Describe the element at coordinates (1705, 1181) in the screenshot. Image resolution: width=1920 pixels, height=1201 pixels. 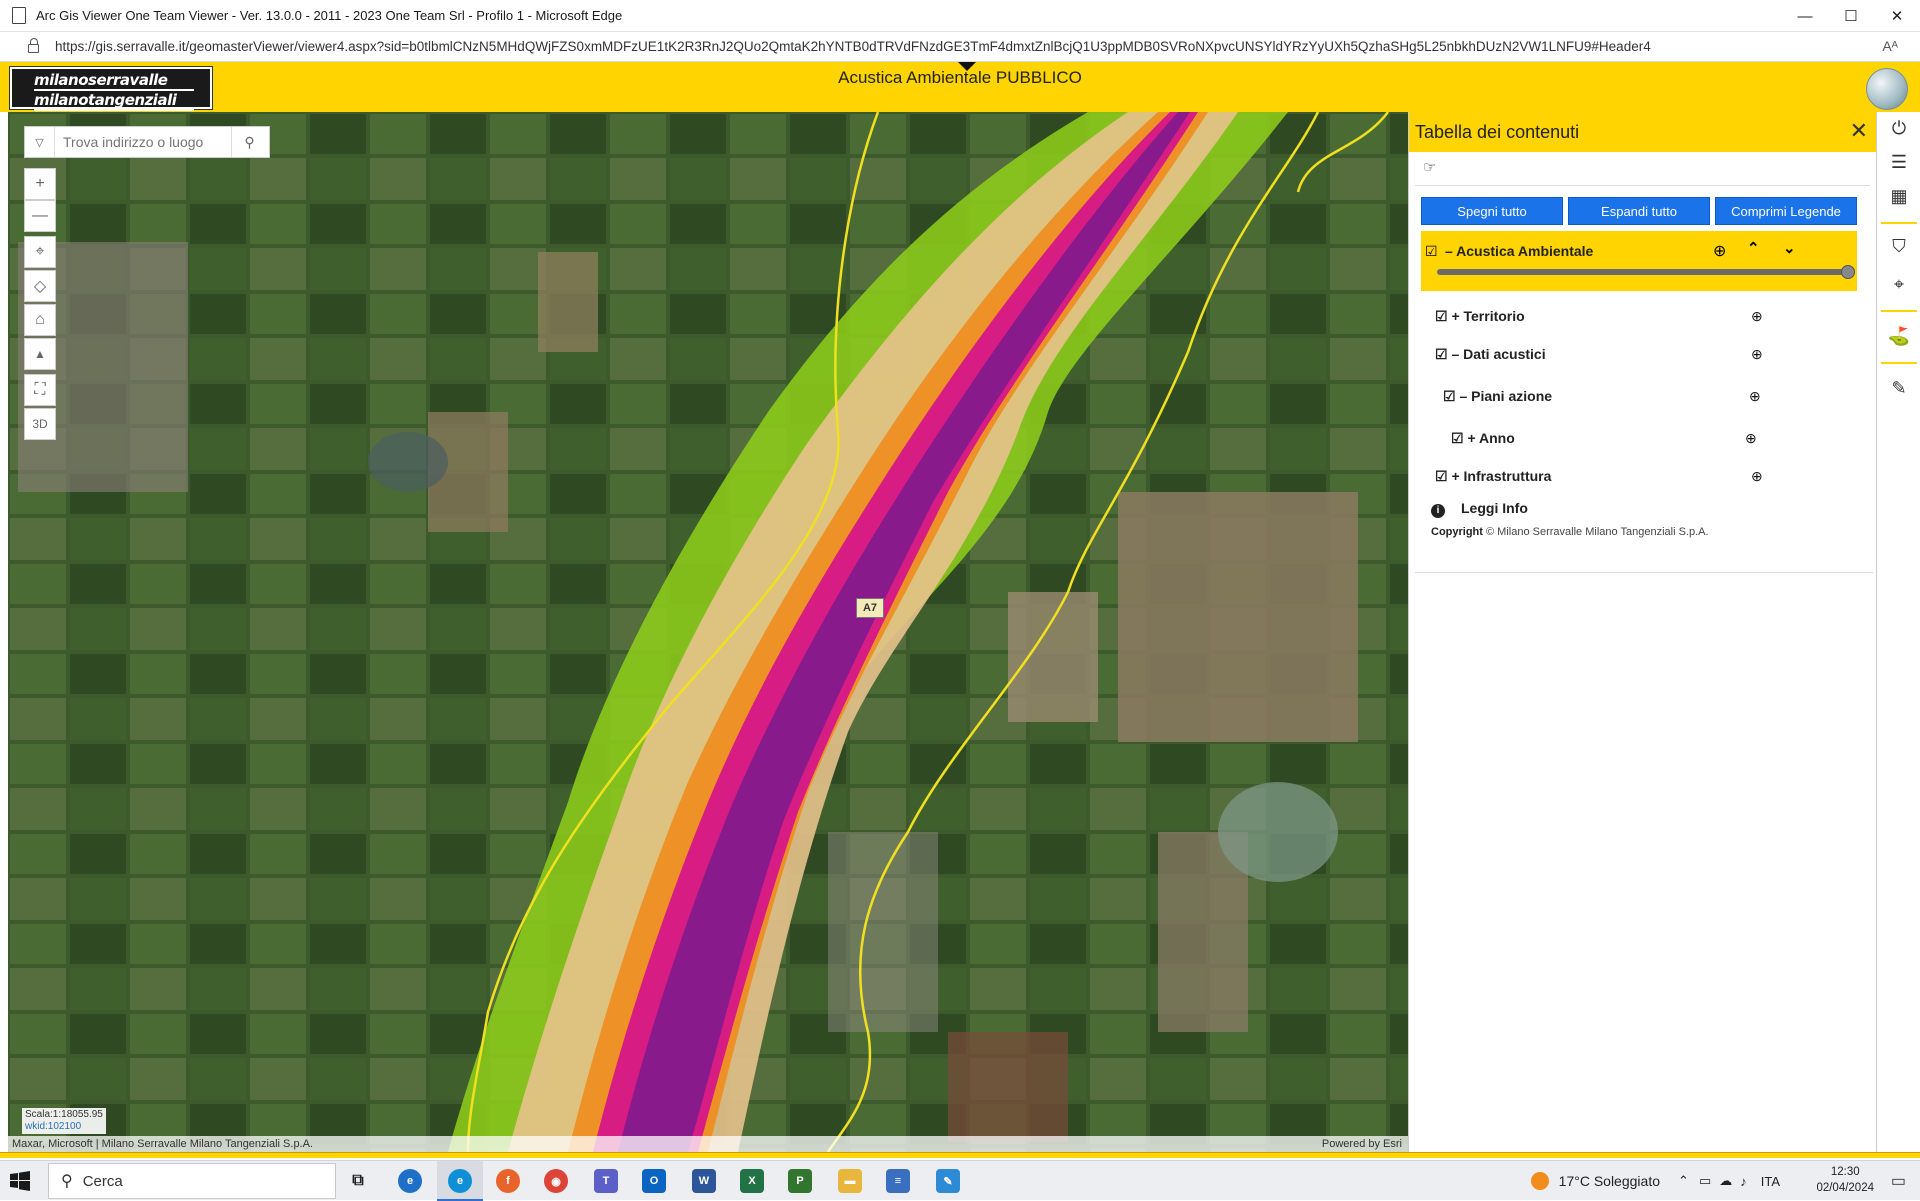
I see `network-icon: ▭` at that location.